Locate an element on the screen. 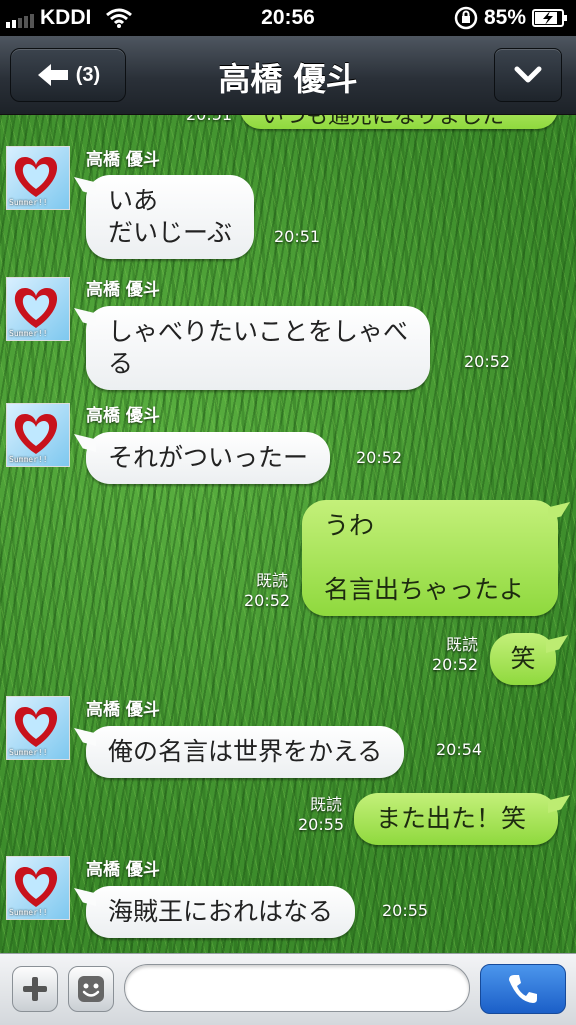 This screenshot has width=576, height=1025. plus-icon is located at coordinates (35, 989).